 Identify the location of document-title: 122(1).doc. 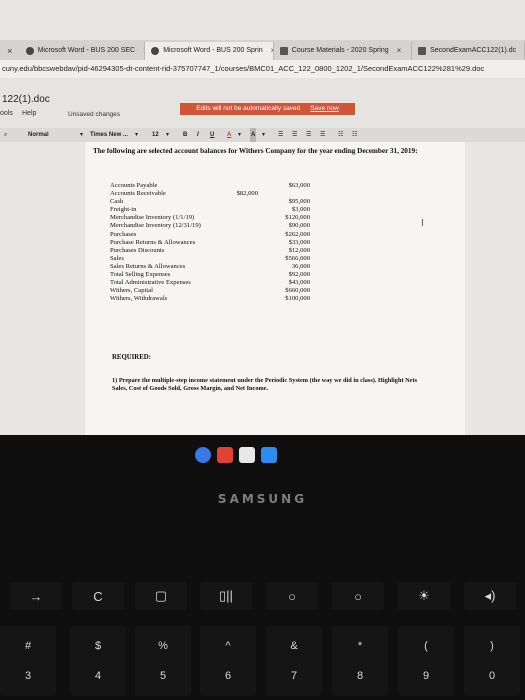
(26, 99).